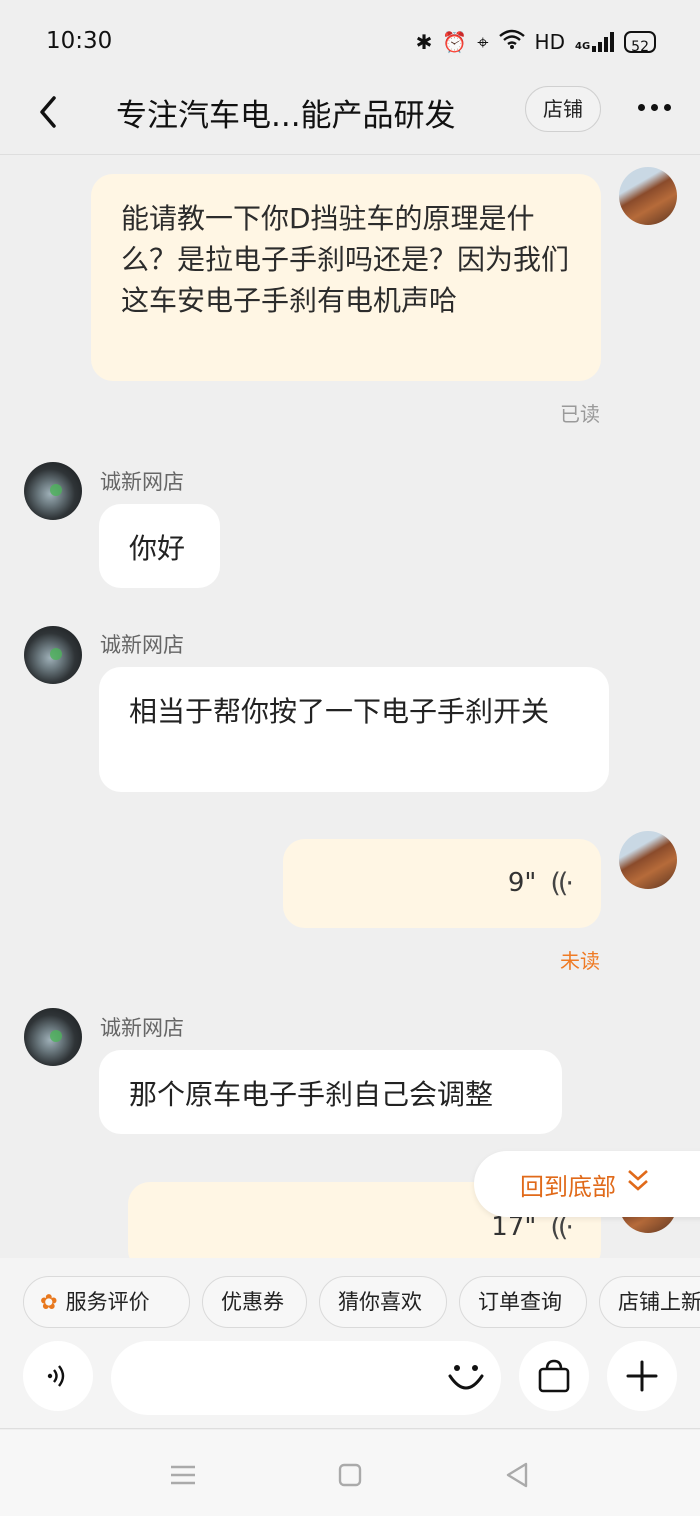  Describe the element at coordinates (50, 110) in the screenshot. I see `back-arrow-icon` at that location.